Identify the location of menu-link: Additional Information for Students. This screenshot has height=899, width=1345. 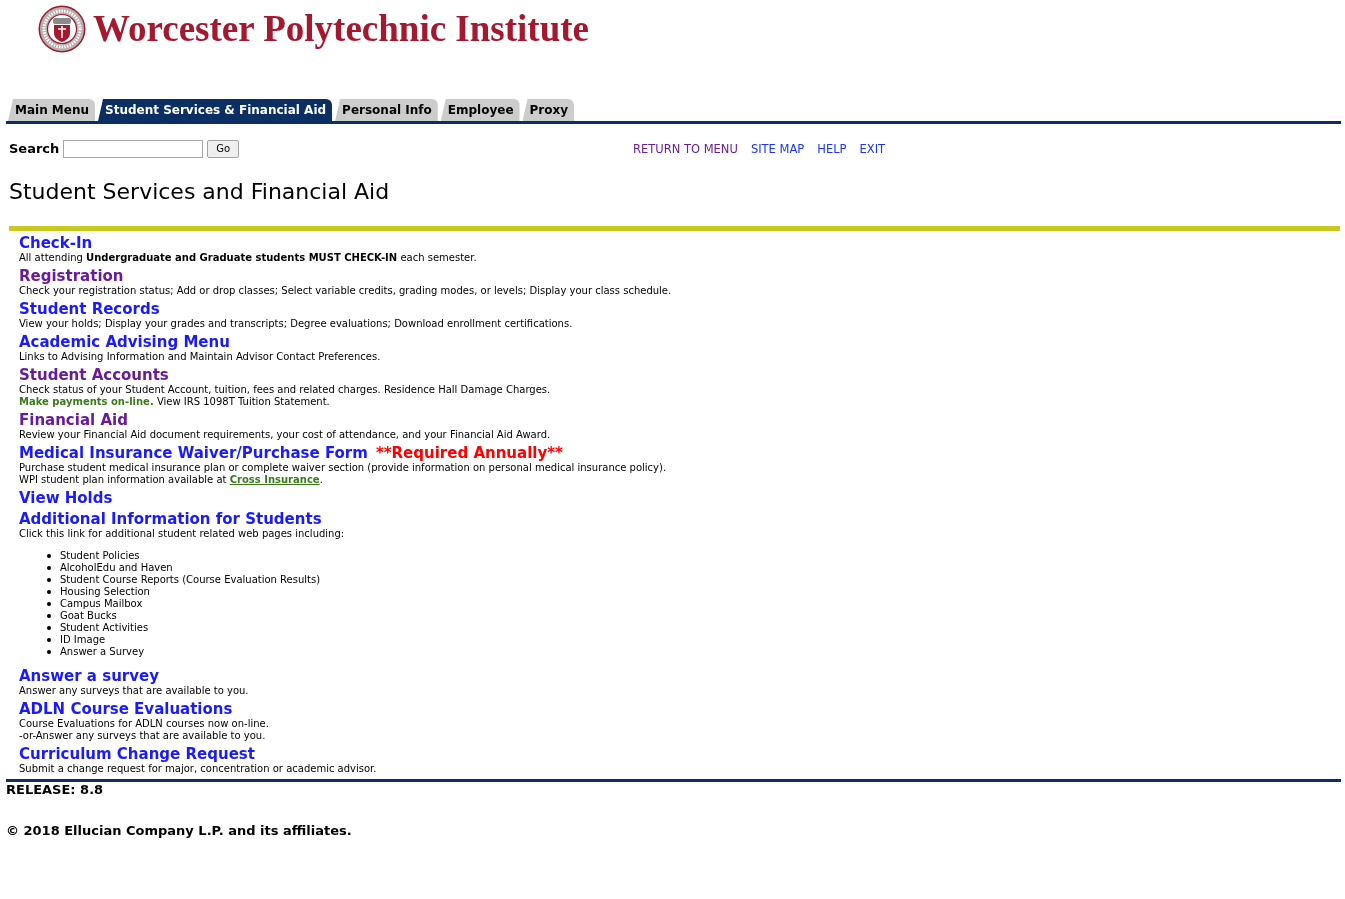
(170, 519).